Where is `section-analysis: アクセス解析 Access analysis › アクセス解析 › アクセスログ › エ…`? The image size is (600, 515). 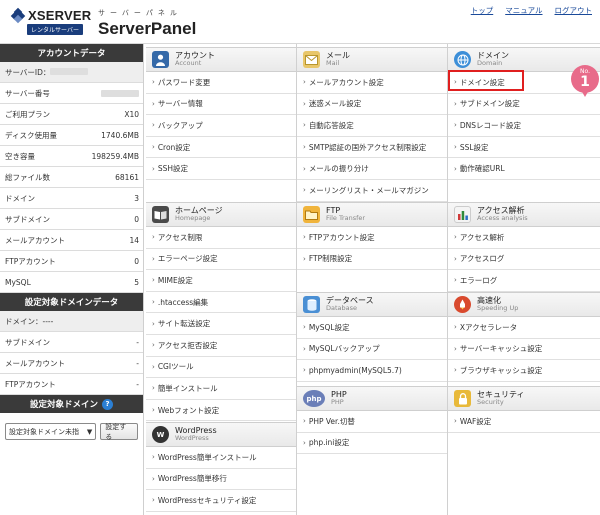
section-analysis: アクセス解析 Access analysis › アクセス解析 › アクセスログ › エ… is located at coordinates (524, 247).